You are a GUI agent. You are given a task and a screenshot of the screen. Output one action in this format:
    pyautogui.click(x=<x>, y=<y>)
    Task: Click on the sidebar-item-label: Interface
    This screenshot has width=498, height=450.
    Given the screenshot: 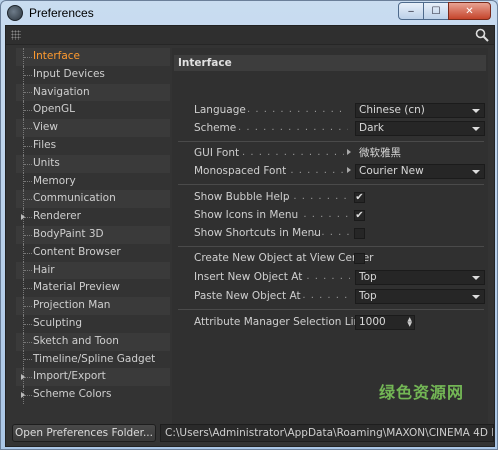 What is the action you would take?
    pyautogui.click(x=57, y=56)
    